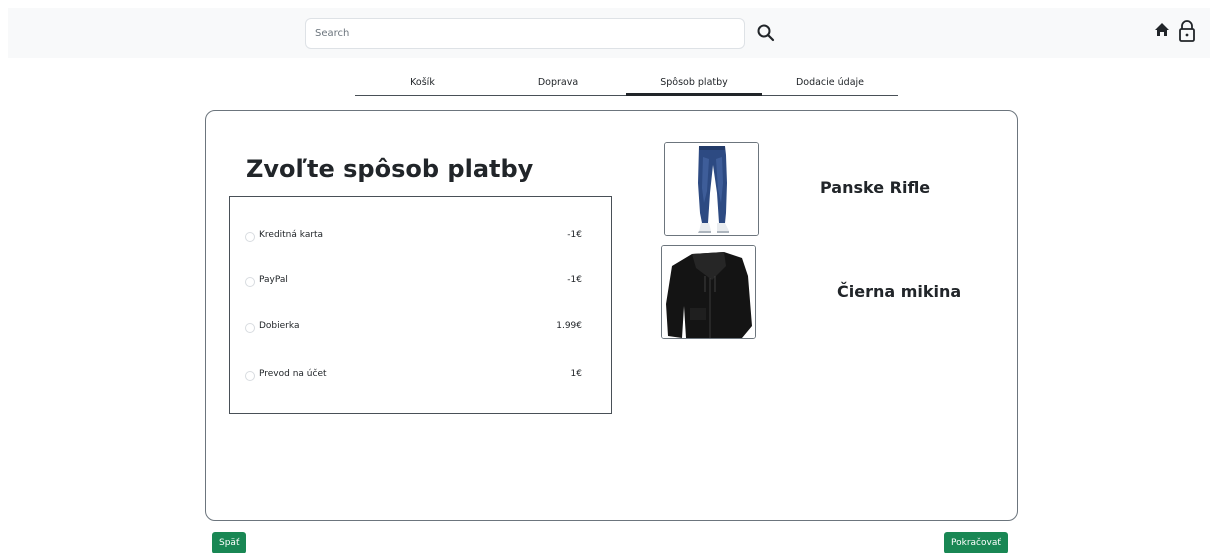 The image size is (1210, 553). I want to click on top-navbar, so click(609, 33).